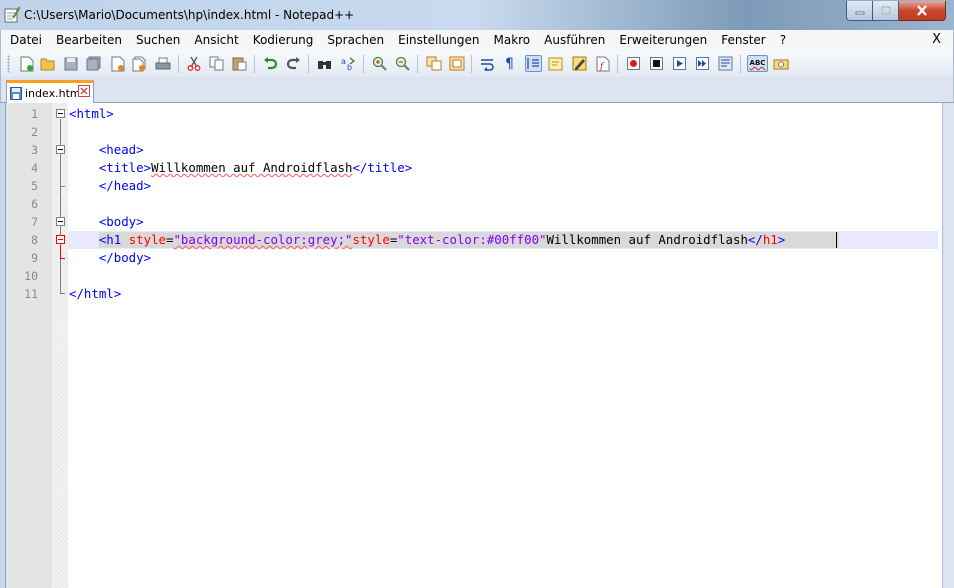 The width and height of the screenshot is (954, 588). What do you see at coordinates (263, 239) in the screenshot?
I see `code-token: "background-color:grey;"` at bounding box center [263, 239].